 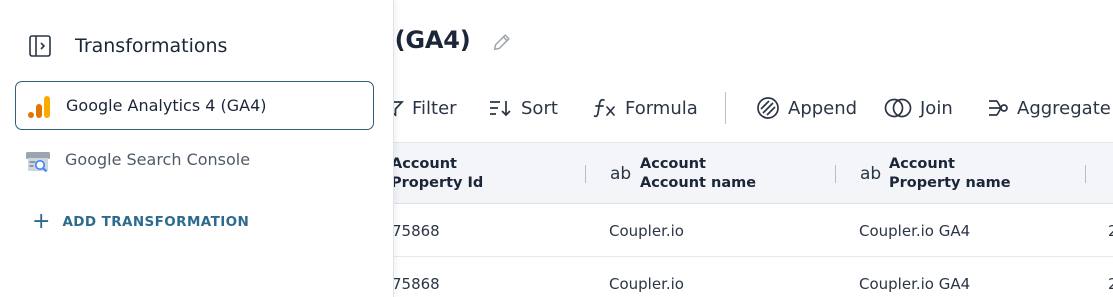 What do you see at coordinates (936, 108) in the screenshot?
I see `join-label: Join` at bounding box center [936, 108].